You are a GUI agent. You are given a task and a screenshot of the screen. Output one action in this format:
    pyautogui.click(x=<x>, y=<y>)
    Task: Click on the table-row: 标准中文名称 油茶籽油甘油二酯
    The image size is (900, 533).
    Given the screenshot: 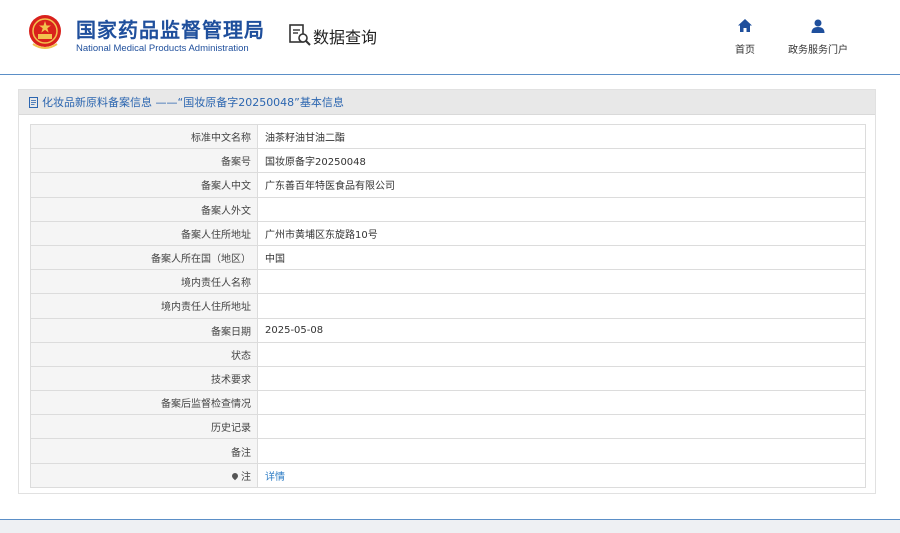 What is the action you would take?
    pyautogui.click(x=448, y=136)
    